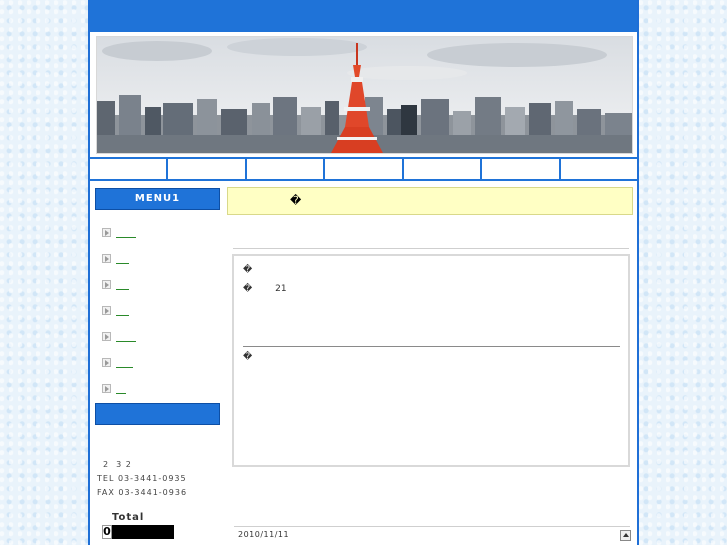  Describe the element at coordinates (157, 414) in the screenshot. I see `menu2-header` at that location.